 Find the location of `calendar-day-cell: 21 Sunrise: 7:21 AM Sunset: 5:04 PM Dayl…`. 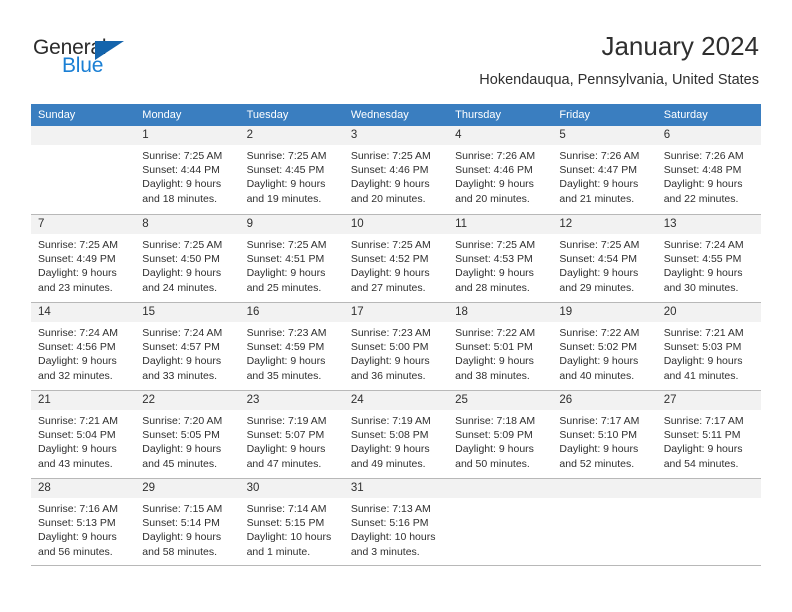

calendar-day-cell: 21 Sunrise: 7:21 AM Sunset: 5:04 PM Dayl… is located at coordinates (83, 434).